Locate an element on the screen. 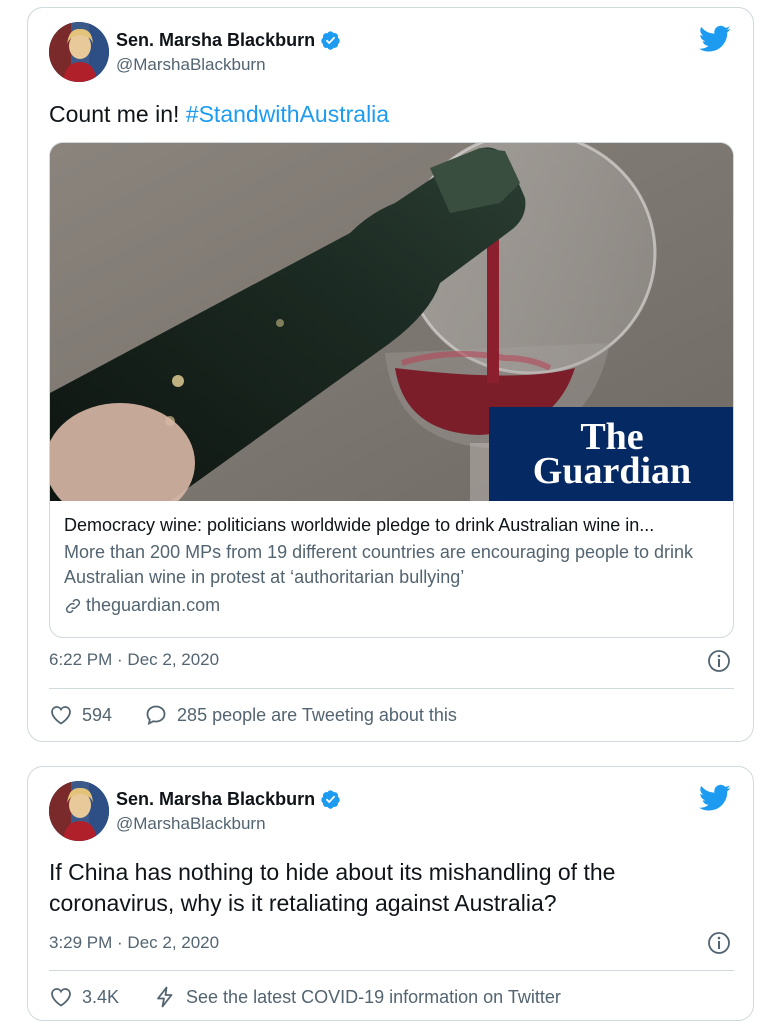  tweet-text: Count me in! #StandwithAustralia is located at coordinates (219, 114).